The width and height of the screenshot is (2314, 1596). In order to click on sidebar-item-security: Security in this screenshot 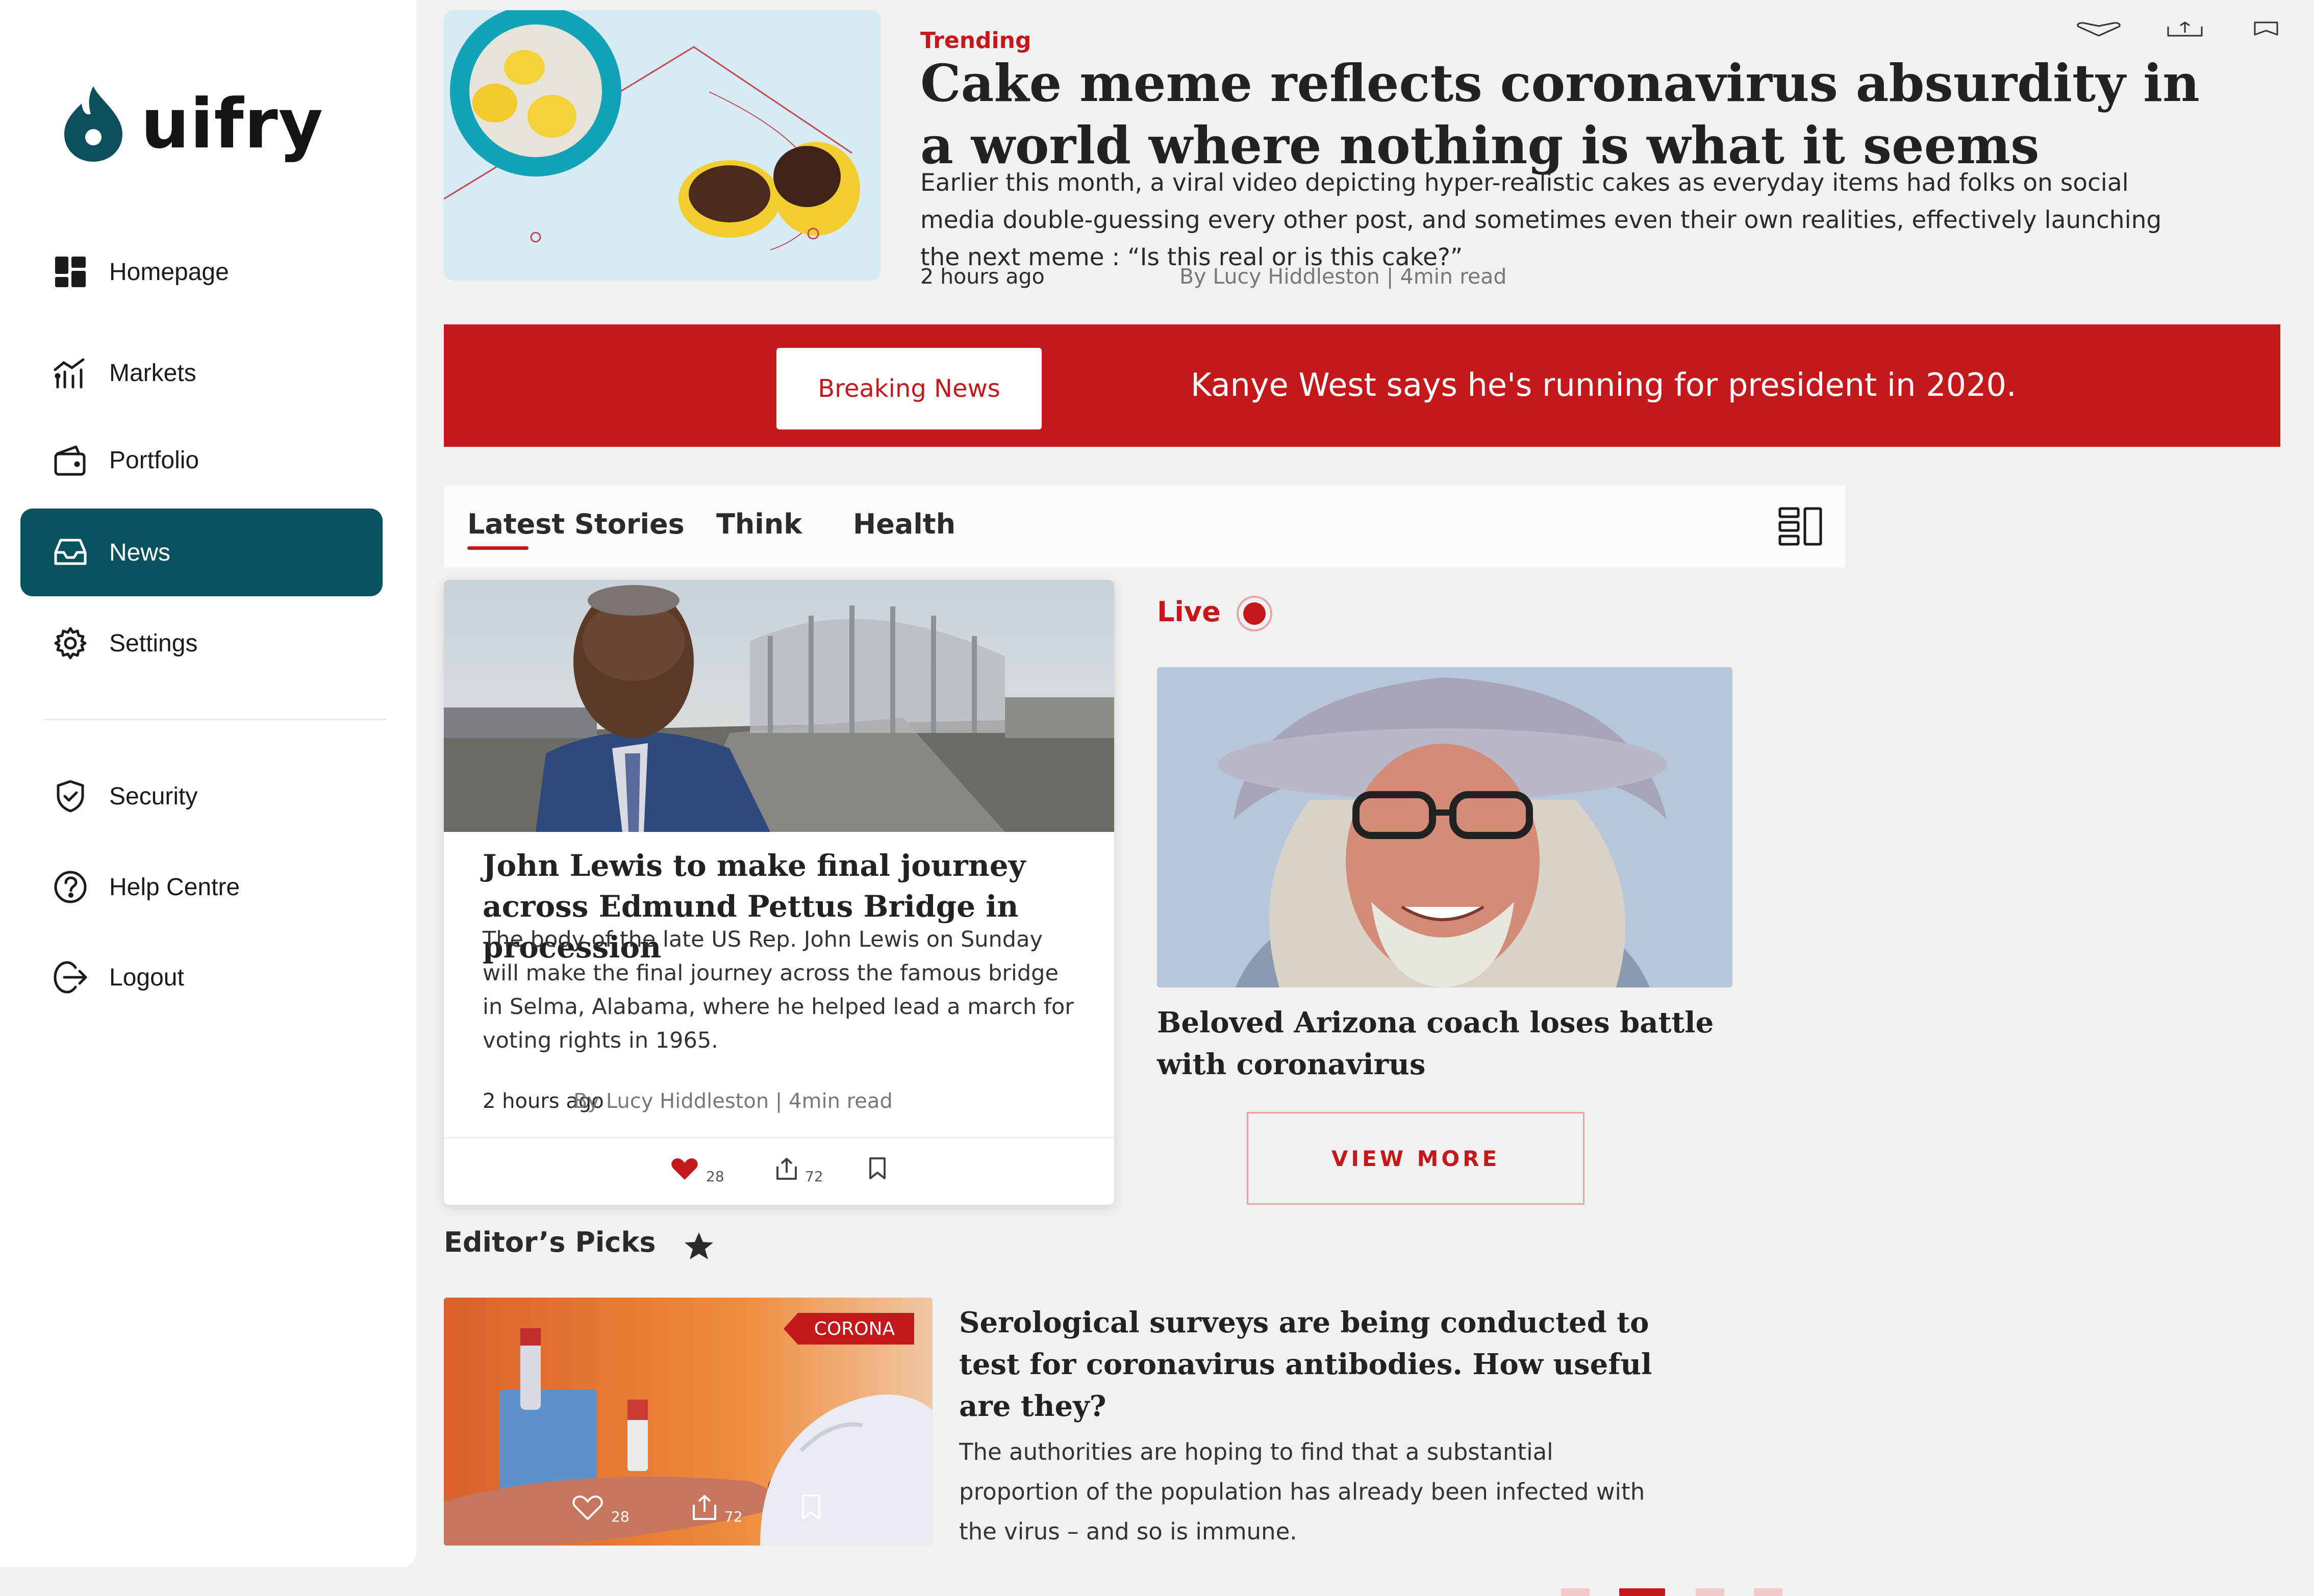, I will do `click(201, 796)`.